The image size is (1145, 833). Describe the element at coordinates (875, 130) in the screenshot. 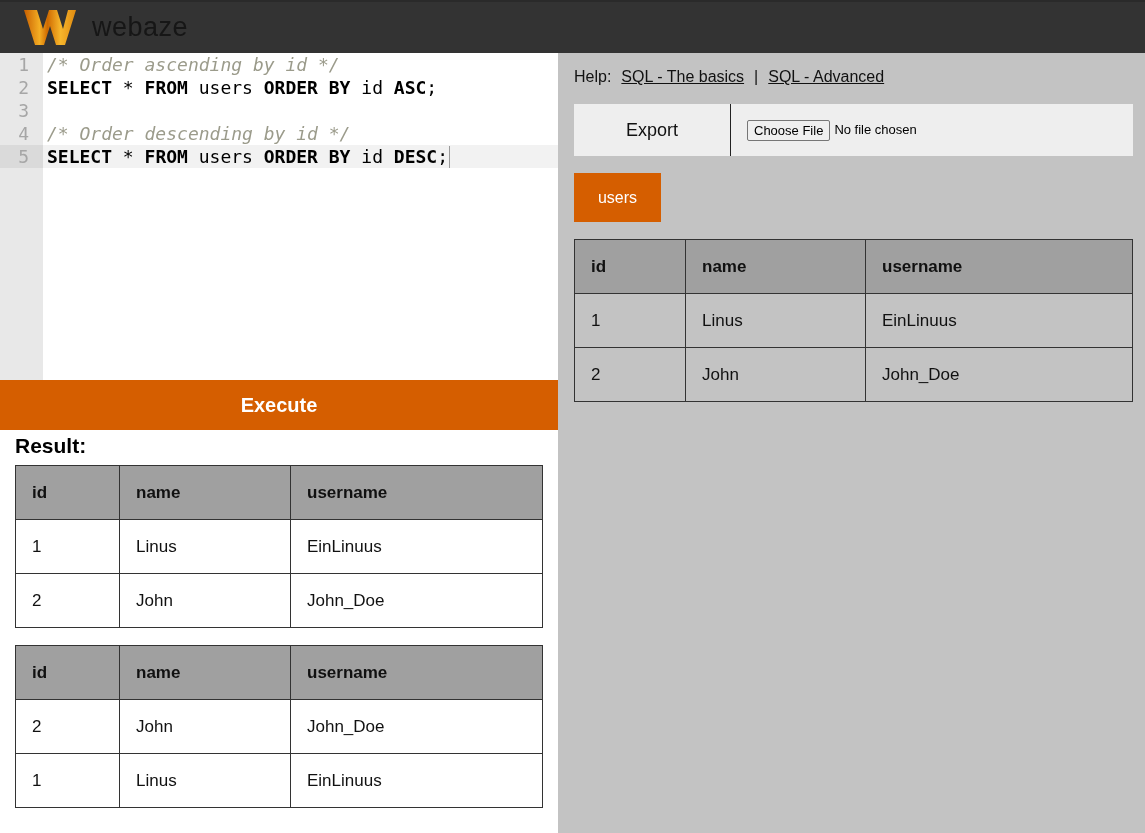

I see `file-status: No file chosen` at that location.